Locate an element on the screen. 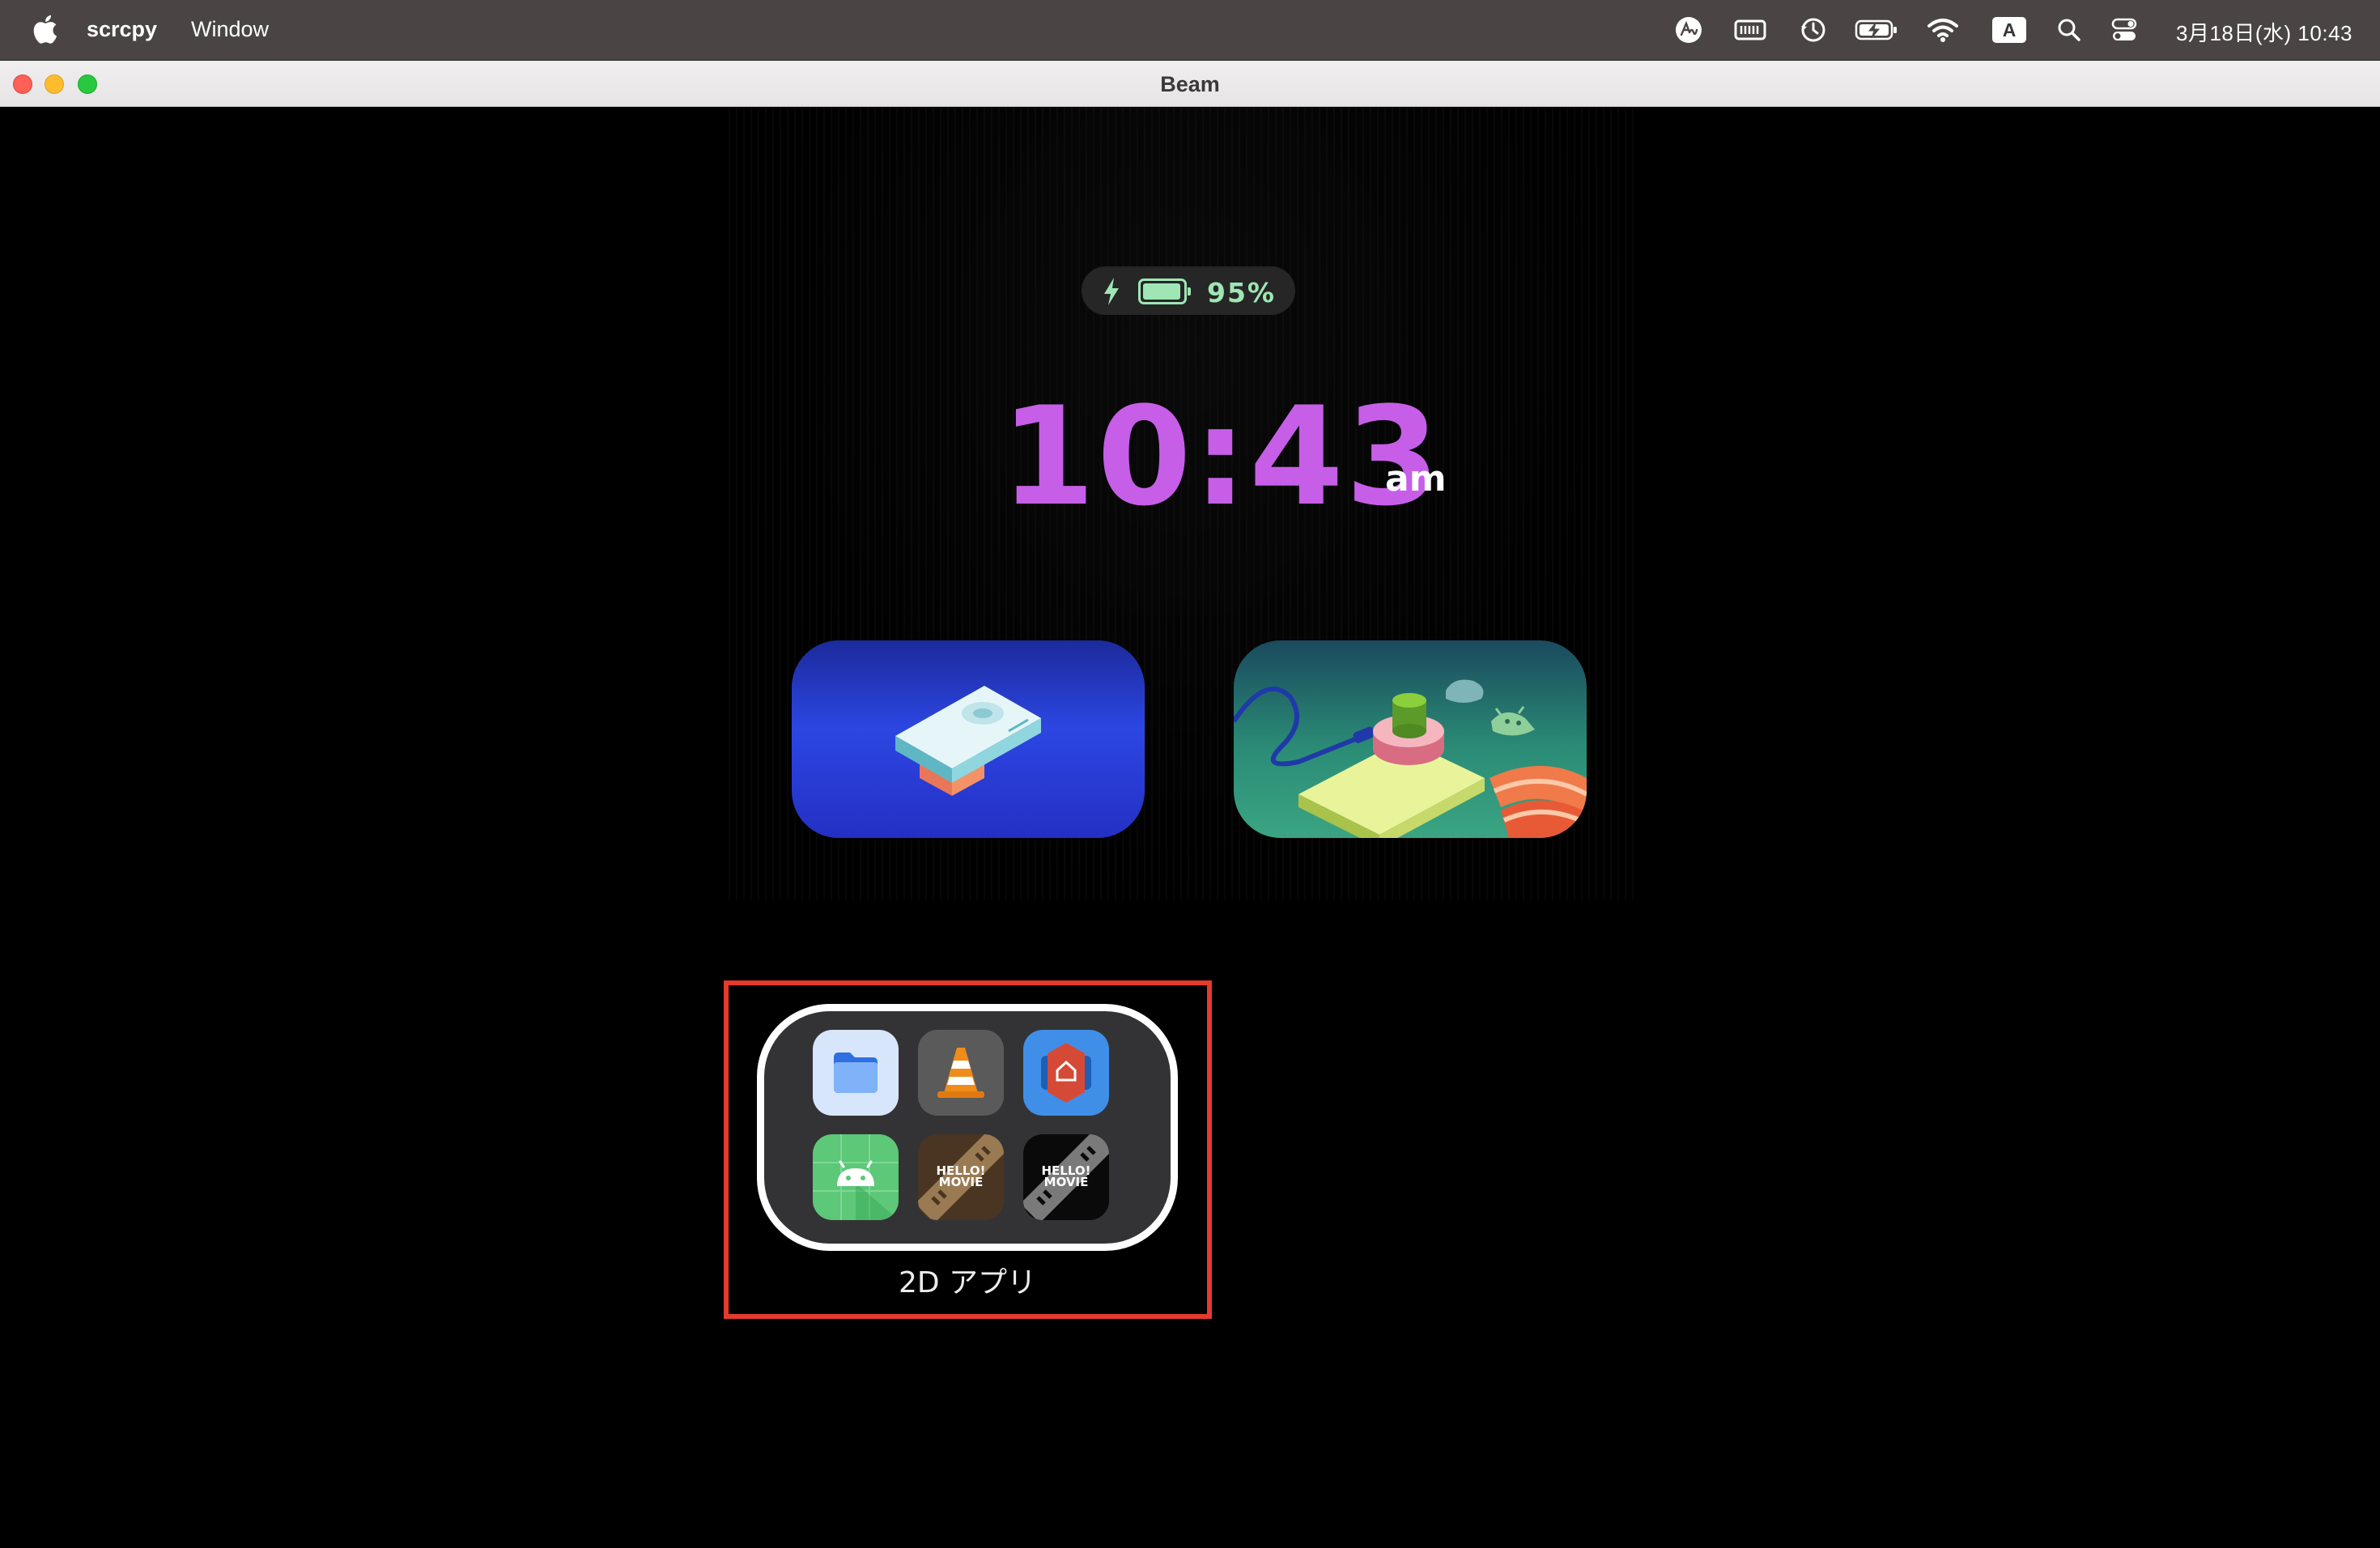 The width and height of the screenshot is (2380, 1548). hello-movie-label-2: HELLO! MOVIE is located at coordinates (1066, 1176).